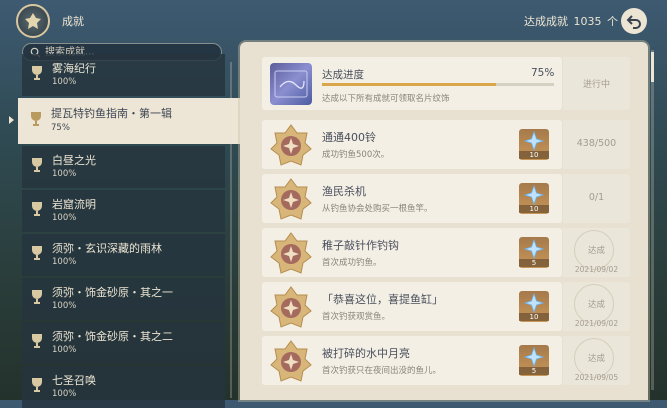 Image resolution: width=667 pixels, height=408 pixels. I want to click on progress-percent: 75%, so click(543, 73).